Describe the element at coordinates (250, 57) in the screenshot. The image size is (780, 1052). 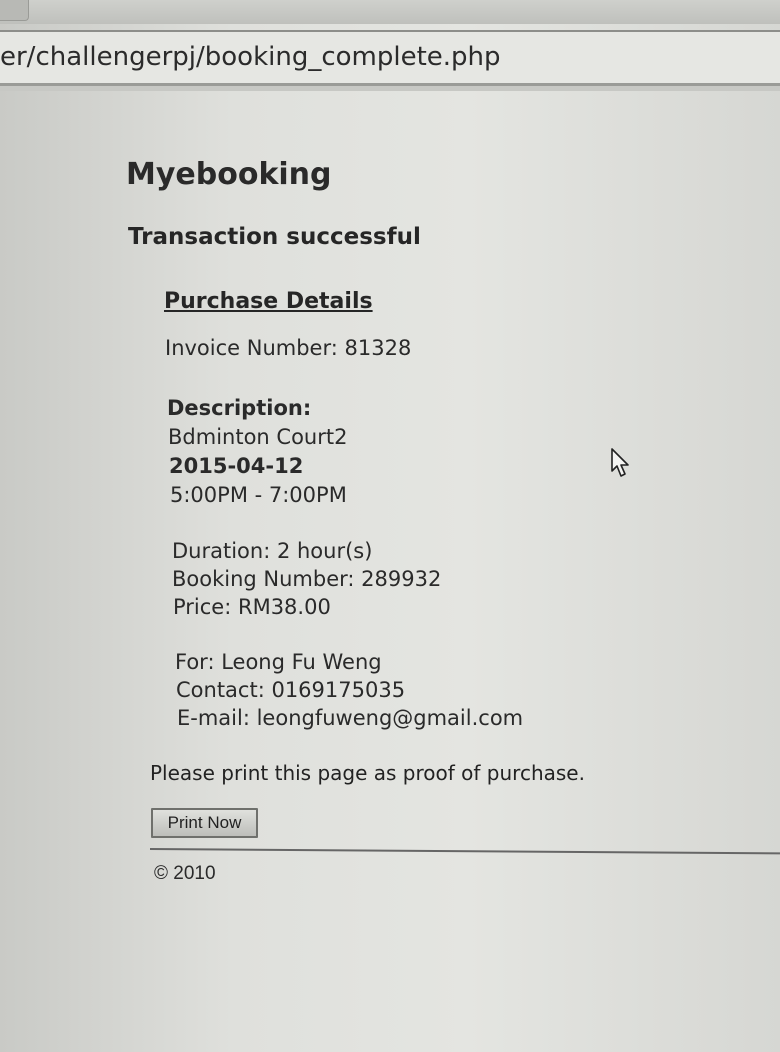
I see `url-text: er/challengerpj/booking_complete.php` at that location.